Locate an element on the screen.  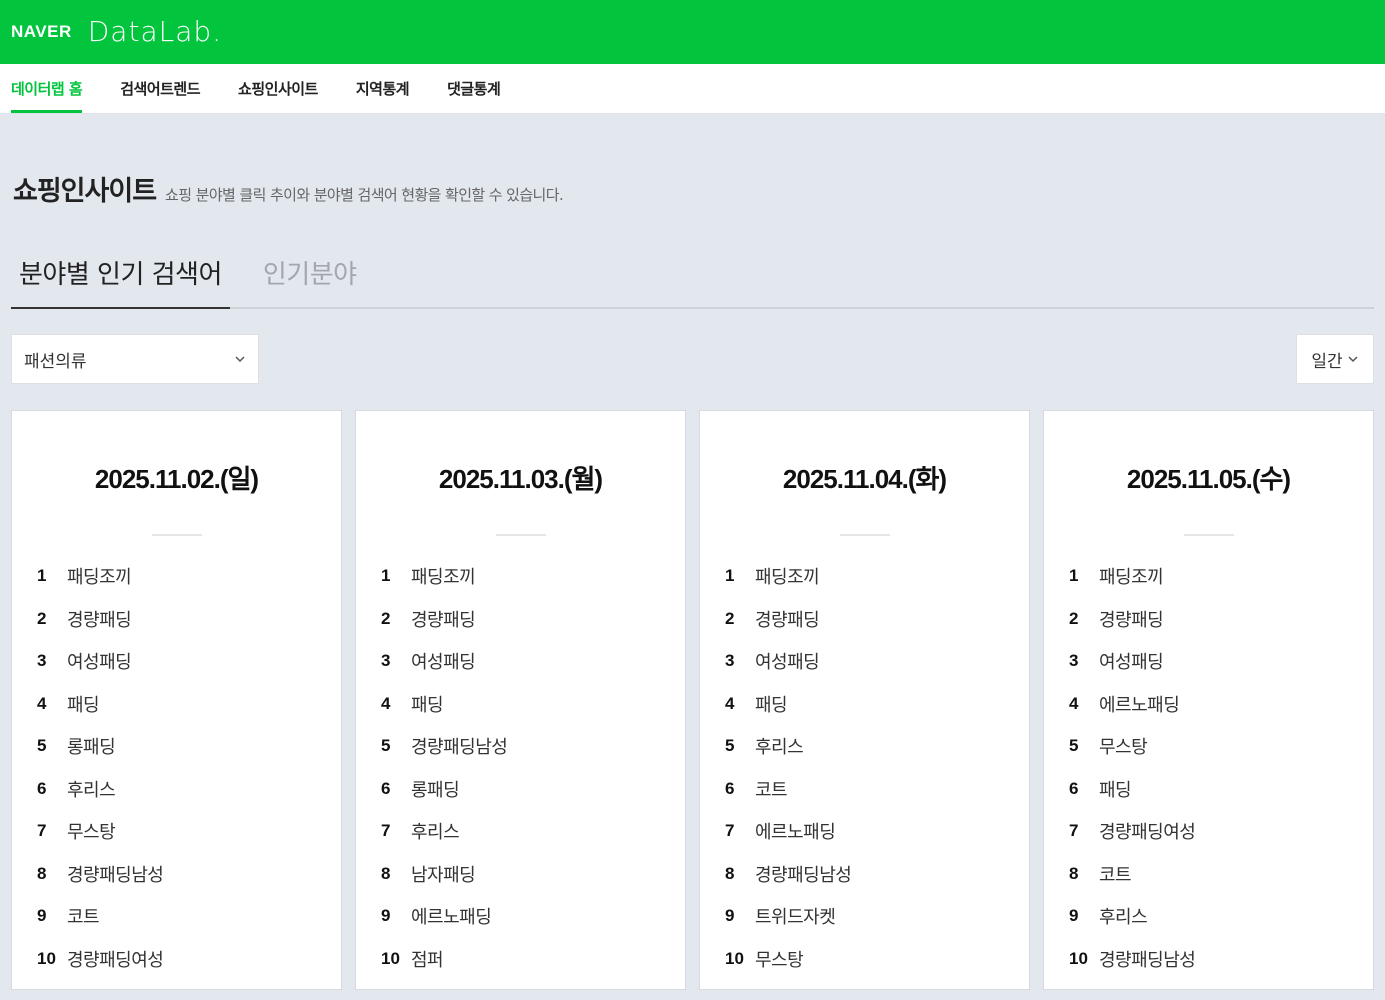
page-title: 쇼핑인사이트 is located at coordinates (85, 191).